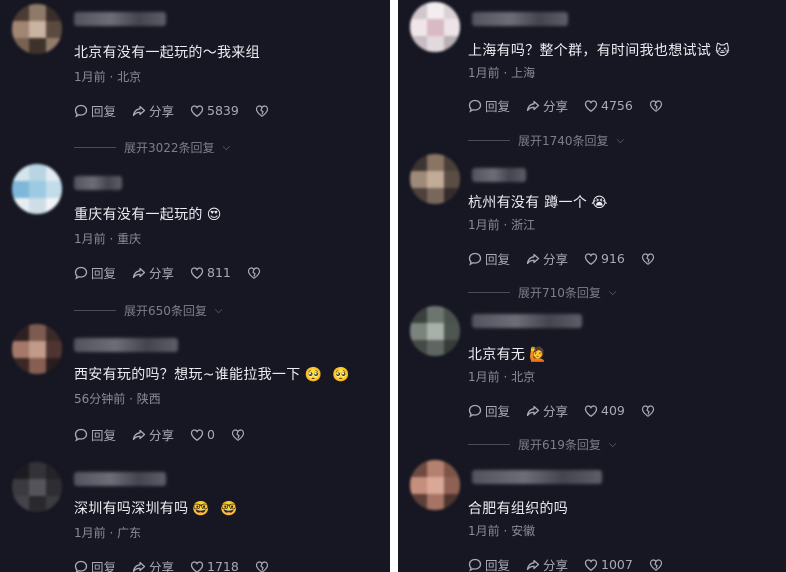 Image resolution: width=786 pixels, height=572 pixels. What do you see at coordinates (518, 509) in the screenshot?
I see `comment-text: 合肥有组织的吗` at bounding box center [518, 509].